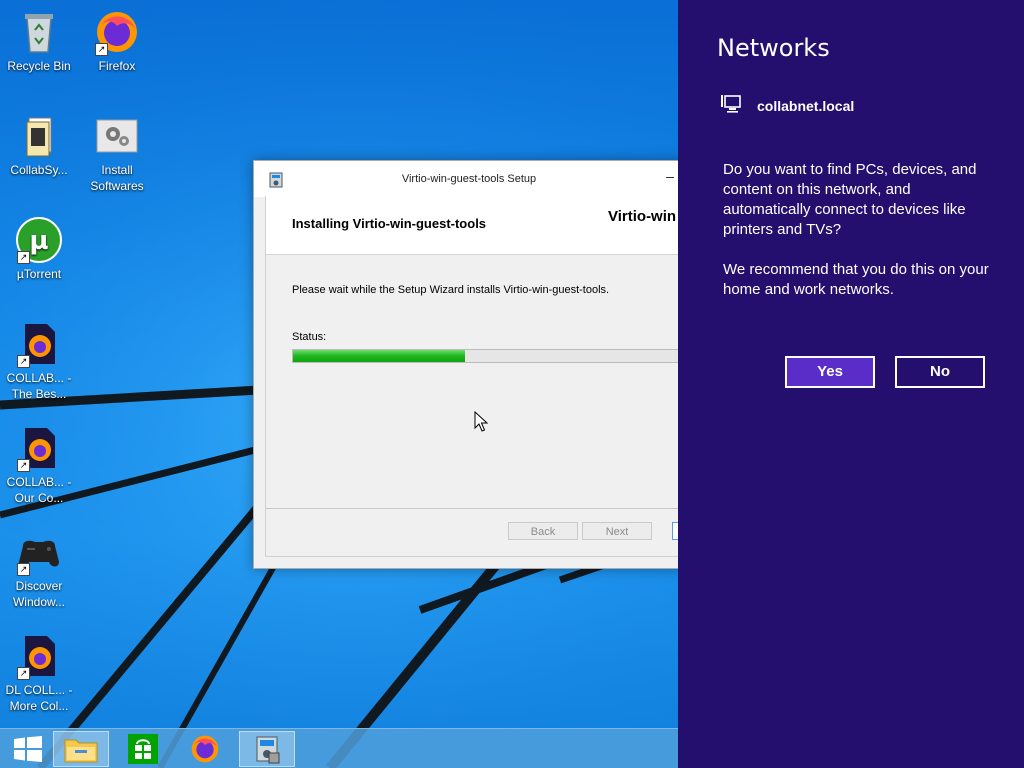  I want to click on desktop-icon-install-softwares: Install Softwares, so click(117, 153).